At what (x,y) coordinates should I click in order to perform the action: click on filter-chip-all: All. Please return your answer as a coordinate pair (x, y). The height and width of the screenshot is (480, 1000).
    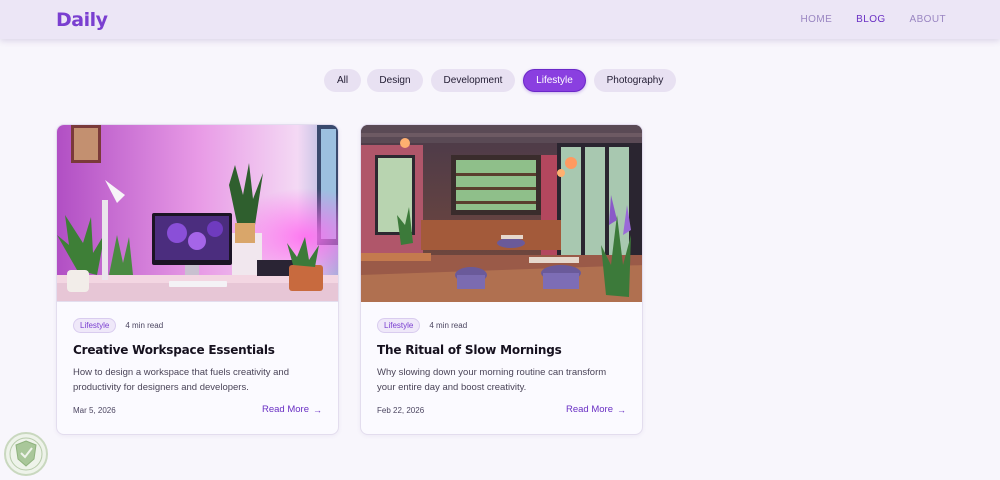
    Looking at the image, I should click on (342, 80).